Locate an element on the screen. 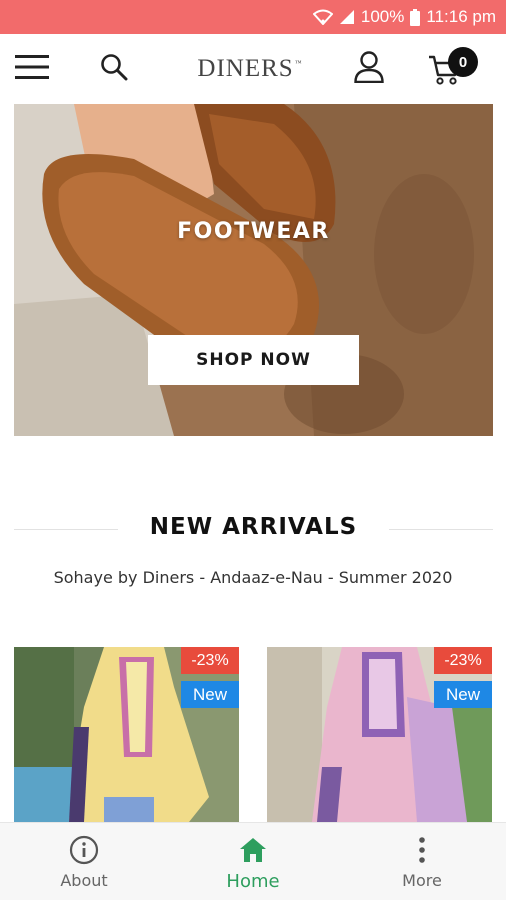 The height and width of the screenshot is (900, 506). shop-now-button: SHOP NOW is located at coordinates (253, 360).